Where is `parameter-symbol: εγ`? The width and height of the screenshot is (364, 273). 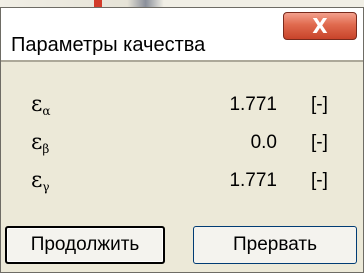
parameter-symbol: εγ is located at coordinates (40, 181).